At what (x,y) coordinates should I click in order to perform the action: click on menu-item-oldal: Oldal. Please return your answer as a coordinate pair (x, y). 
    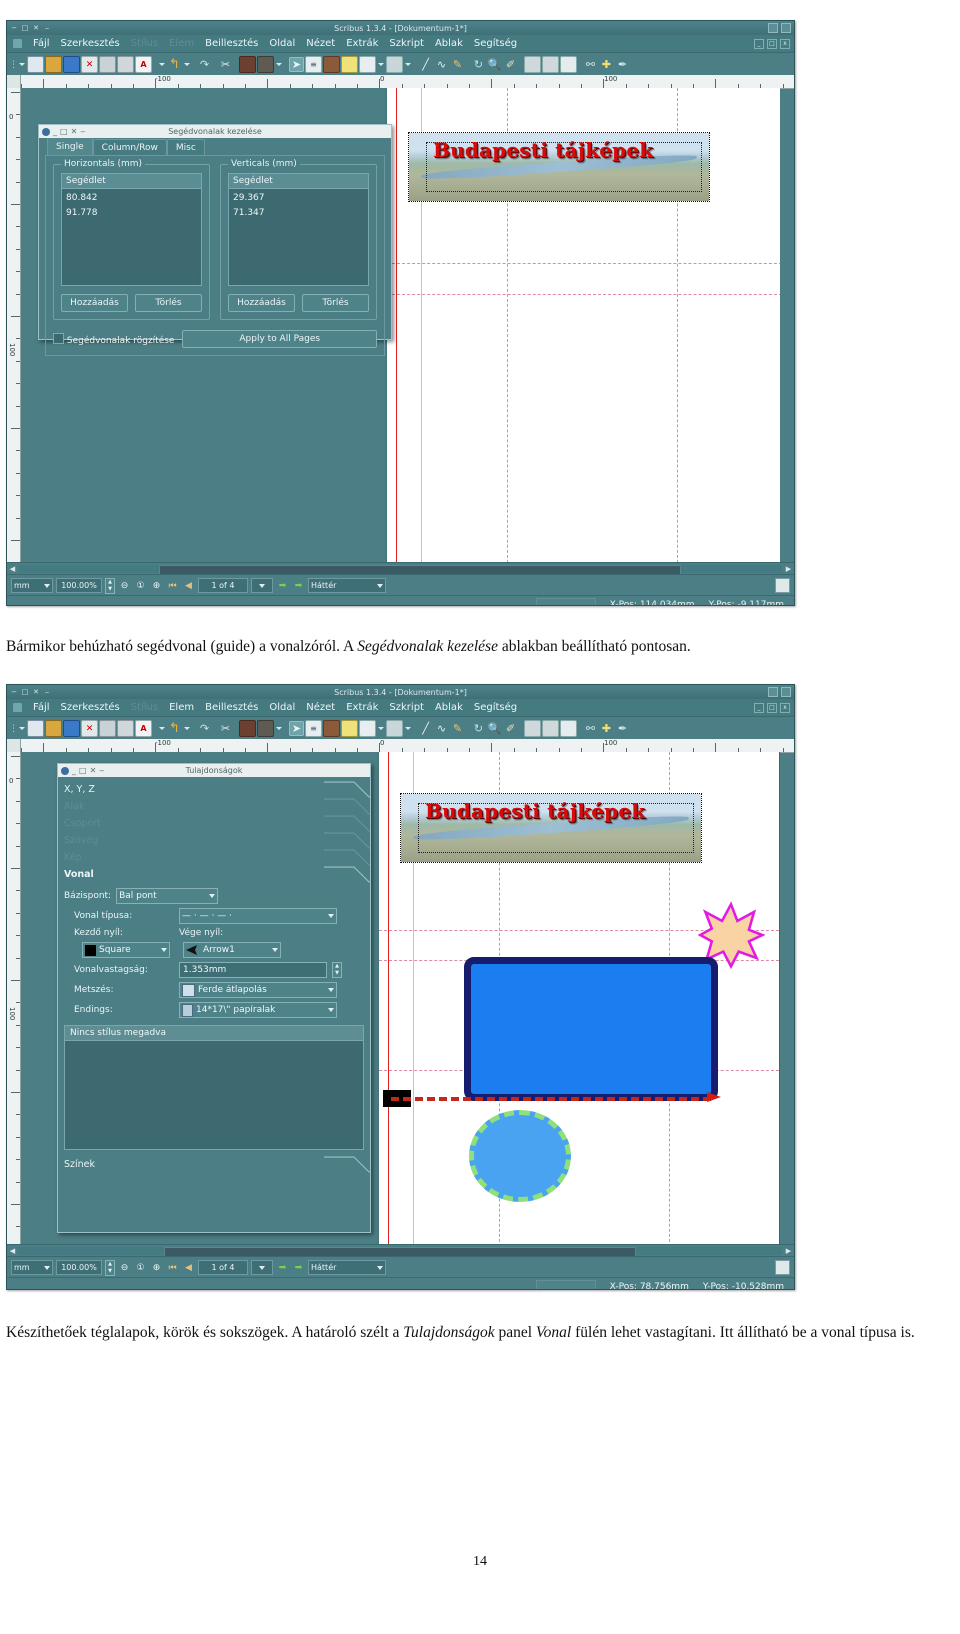
    Looking at the image, I should click on (282, 707).